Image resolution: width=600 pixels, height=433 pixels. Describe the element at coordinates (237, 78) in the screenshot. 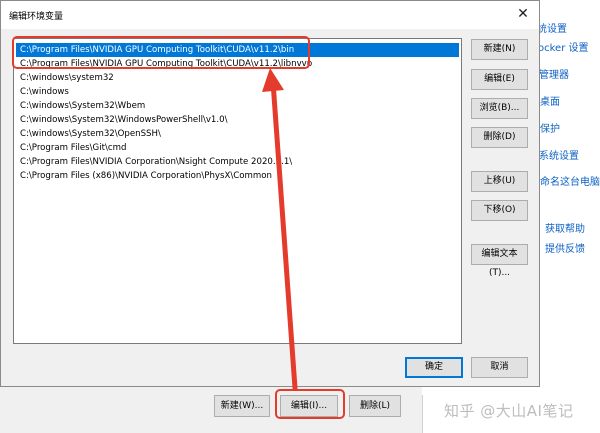

I see `path-list-item: C:\windows\system32` at that location.